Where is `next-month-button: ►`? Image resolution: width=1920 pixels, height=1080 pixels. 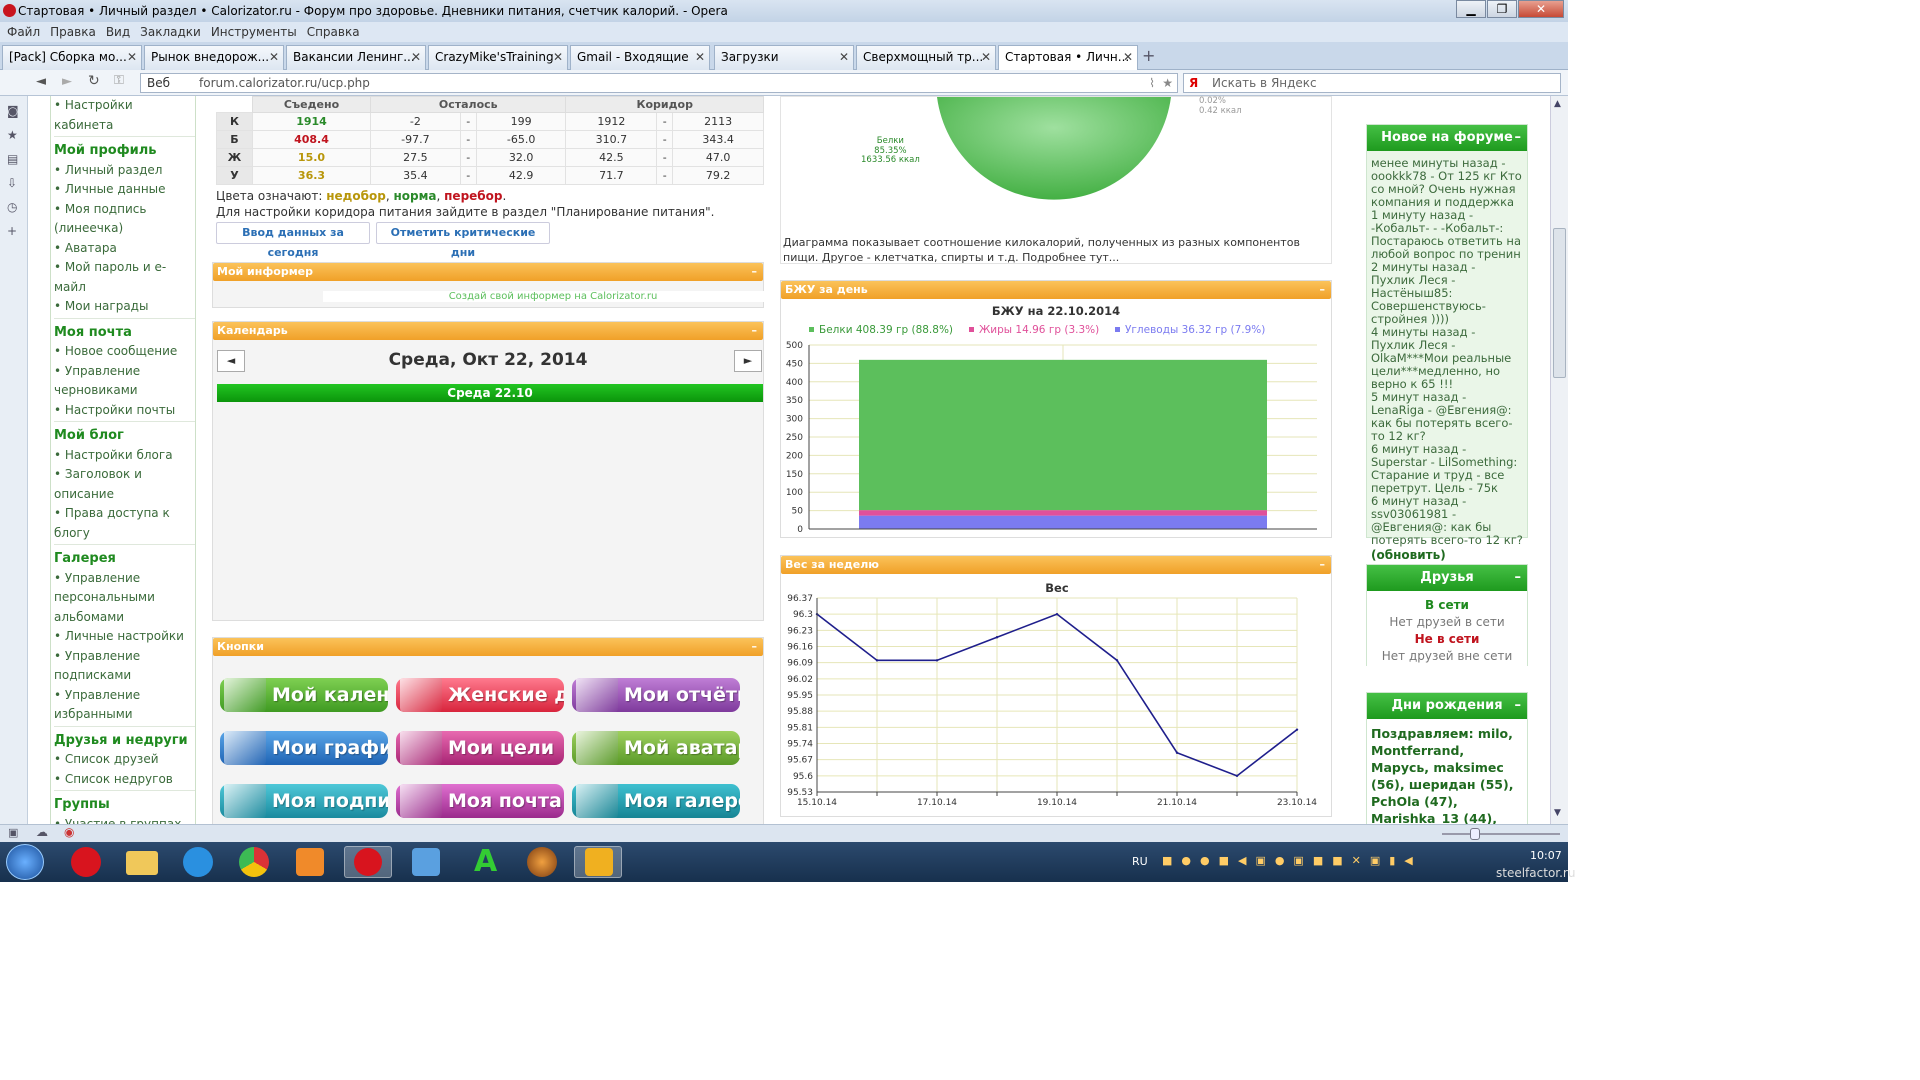 next-month-button: ► is located at coordinates (748, 361).